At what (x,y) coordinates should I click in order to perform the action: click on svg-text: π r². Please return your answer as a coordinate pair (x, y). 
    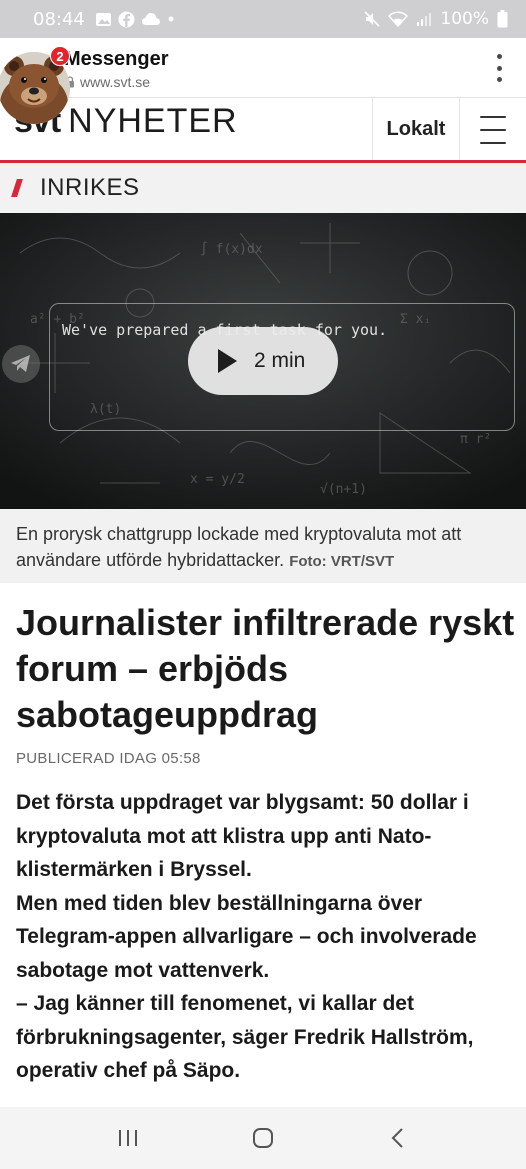
    Looking at the image, I should click on (475, 439).